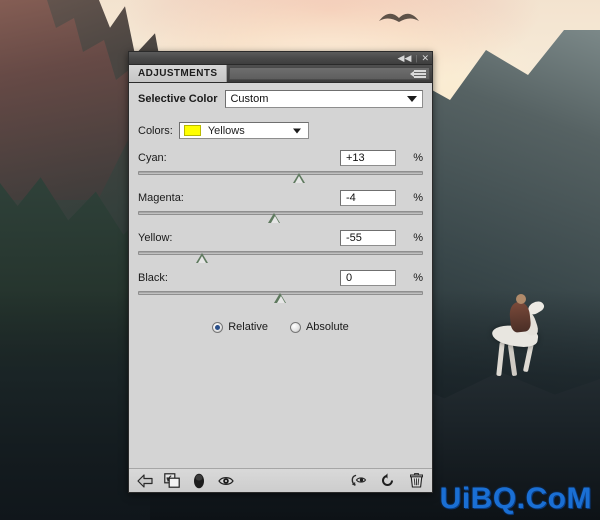 Image resolution: width=600 pixels, height=520 pixels. I want to click on slider-black-thumb, so click(280, 298).